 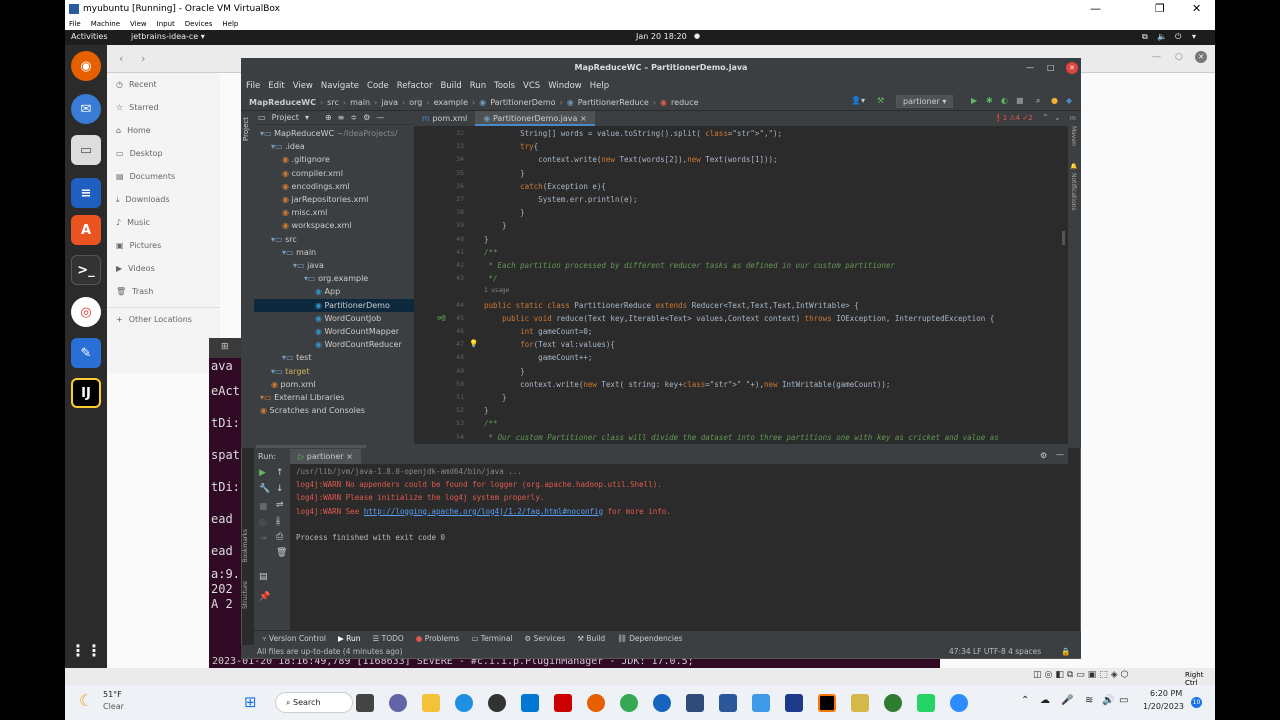 I want to click on sidebar-item-home: ⌂ Home, so click(x=163, y=130).